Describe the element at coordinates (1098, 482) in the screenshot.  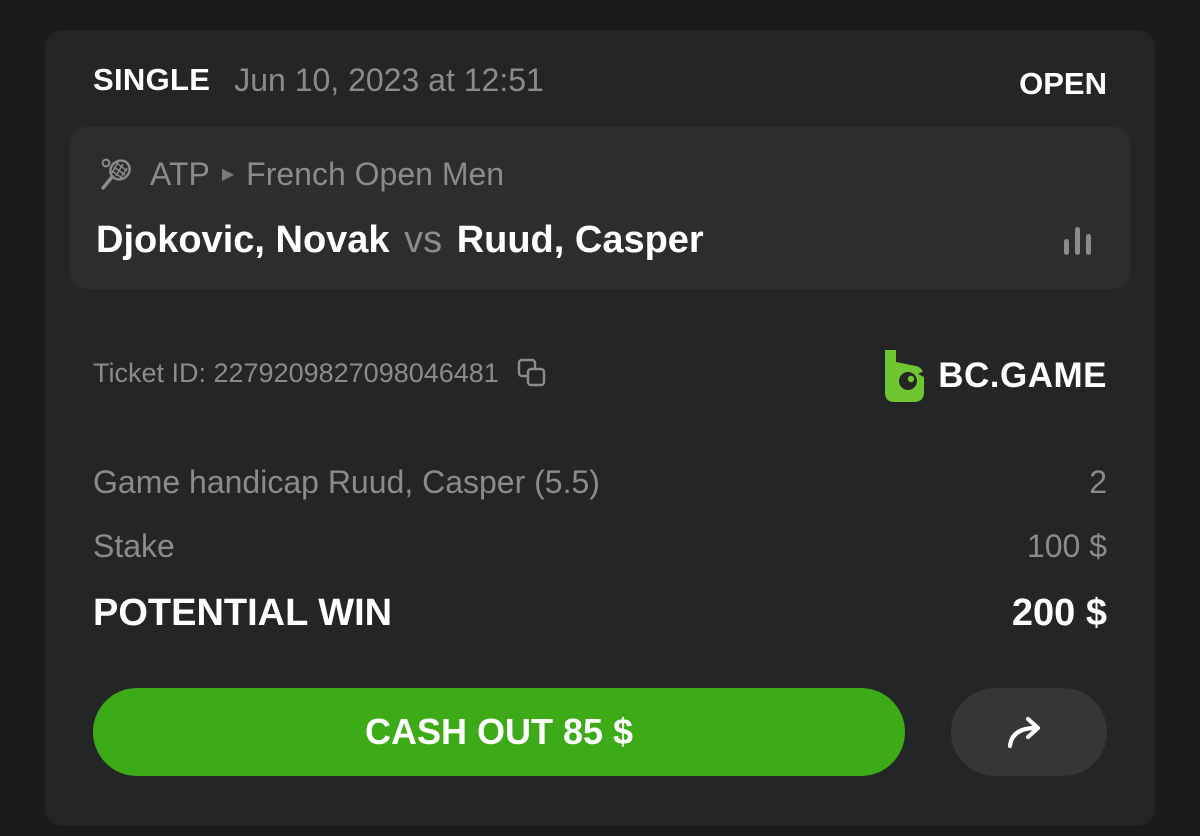
I see `market-odds: 2` at that location.